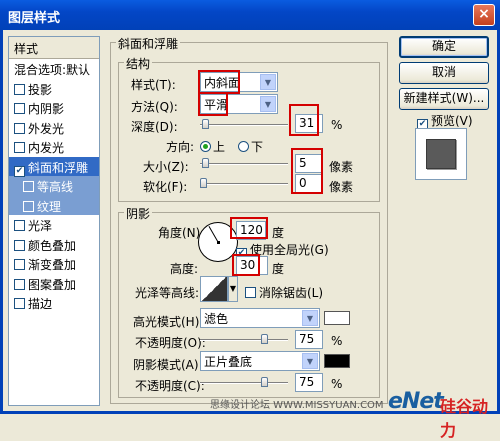 The image size is (500, 441). Describe the element at coordinates (464, 418) in the screenshot. I see `watermark-logo-cn: 硅谷动力` at that location.